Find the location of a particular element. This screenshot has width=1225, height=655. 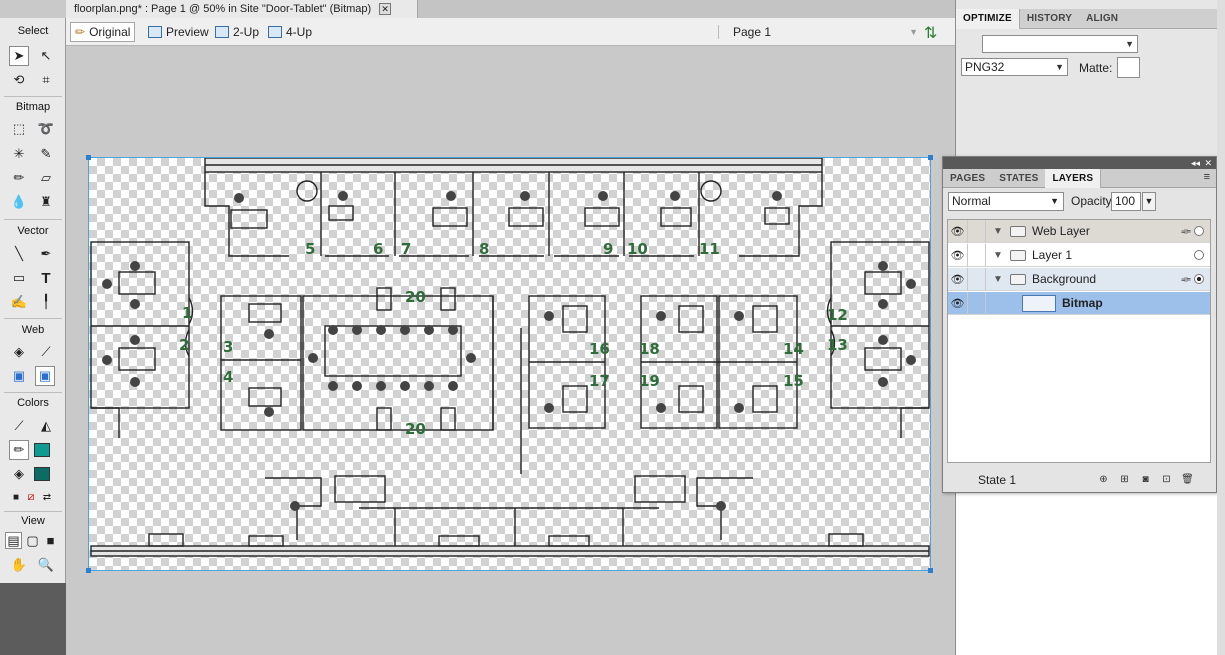

opacity-input: 100 is located at coordinates (1126, 201).